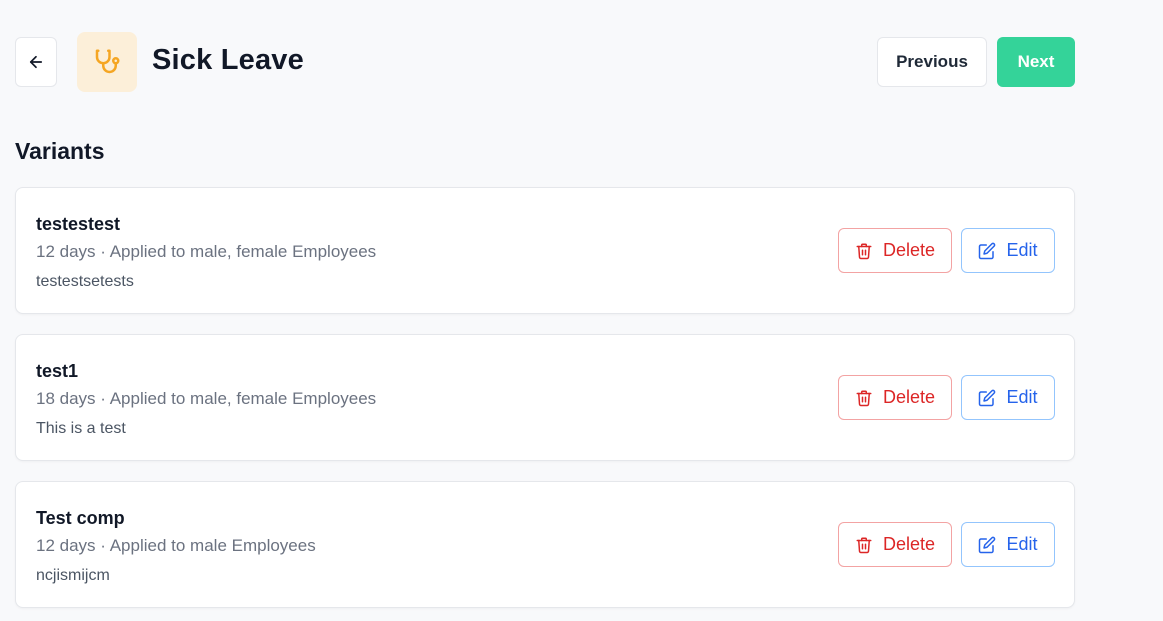  I want to click on back-button, so click(36, 62).